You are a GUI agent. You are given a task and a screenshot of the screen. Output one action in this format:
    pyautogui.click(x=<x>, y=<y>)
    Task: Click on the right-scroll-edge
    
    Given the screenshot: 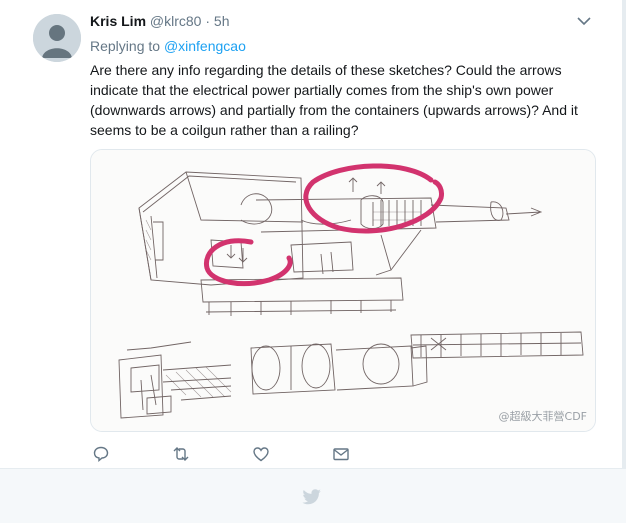 What is the action you would take?
    pyautogui.click(x=624, y=234)
    